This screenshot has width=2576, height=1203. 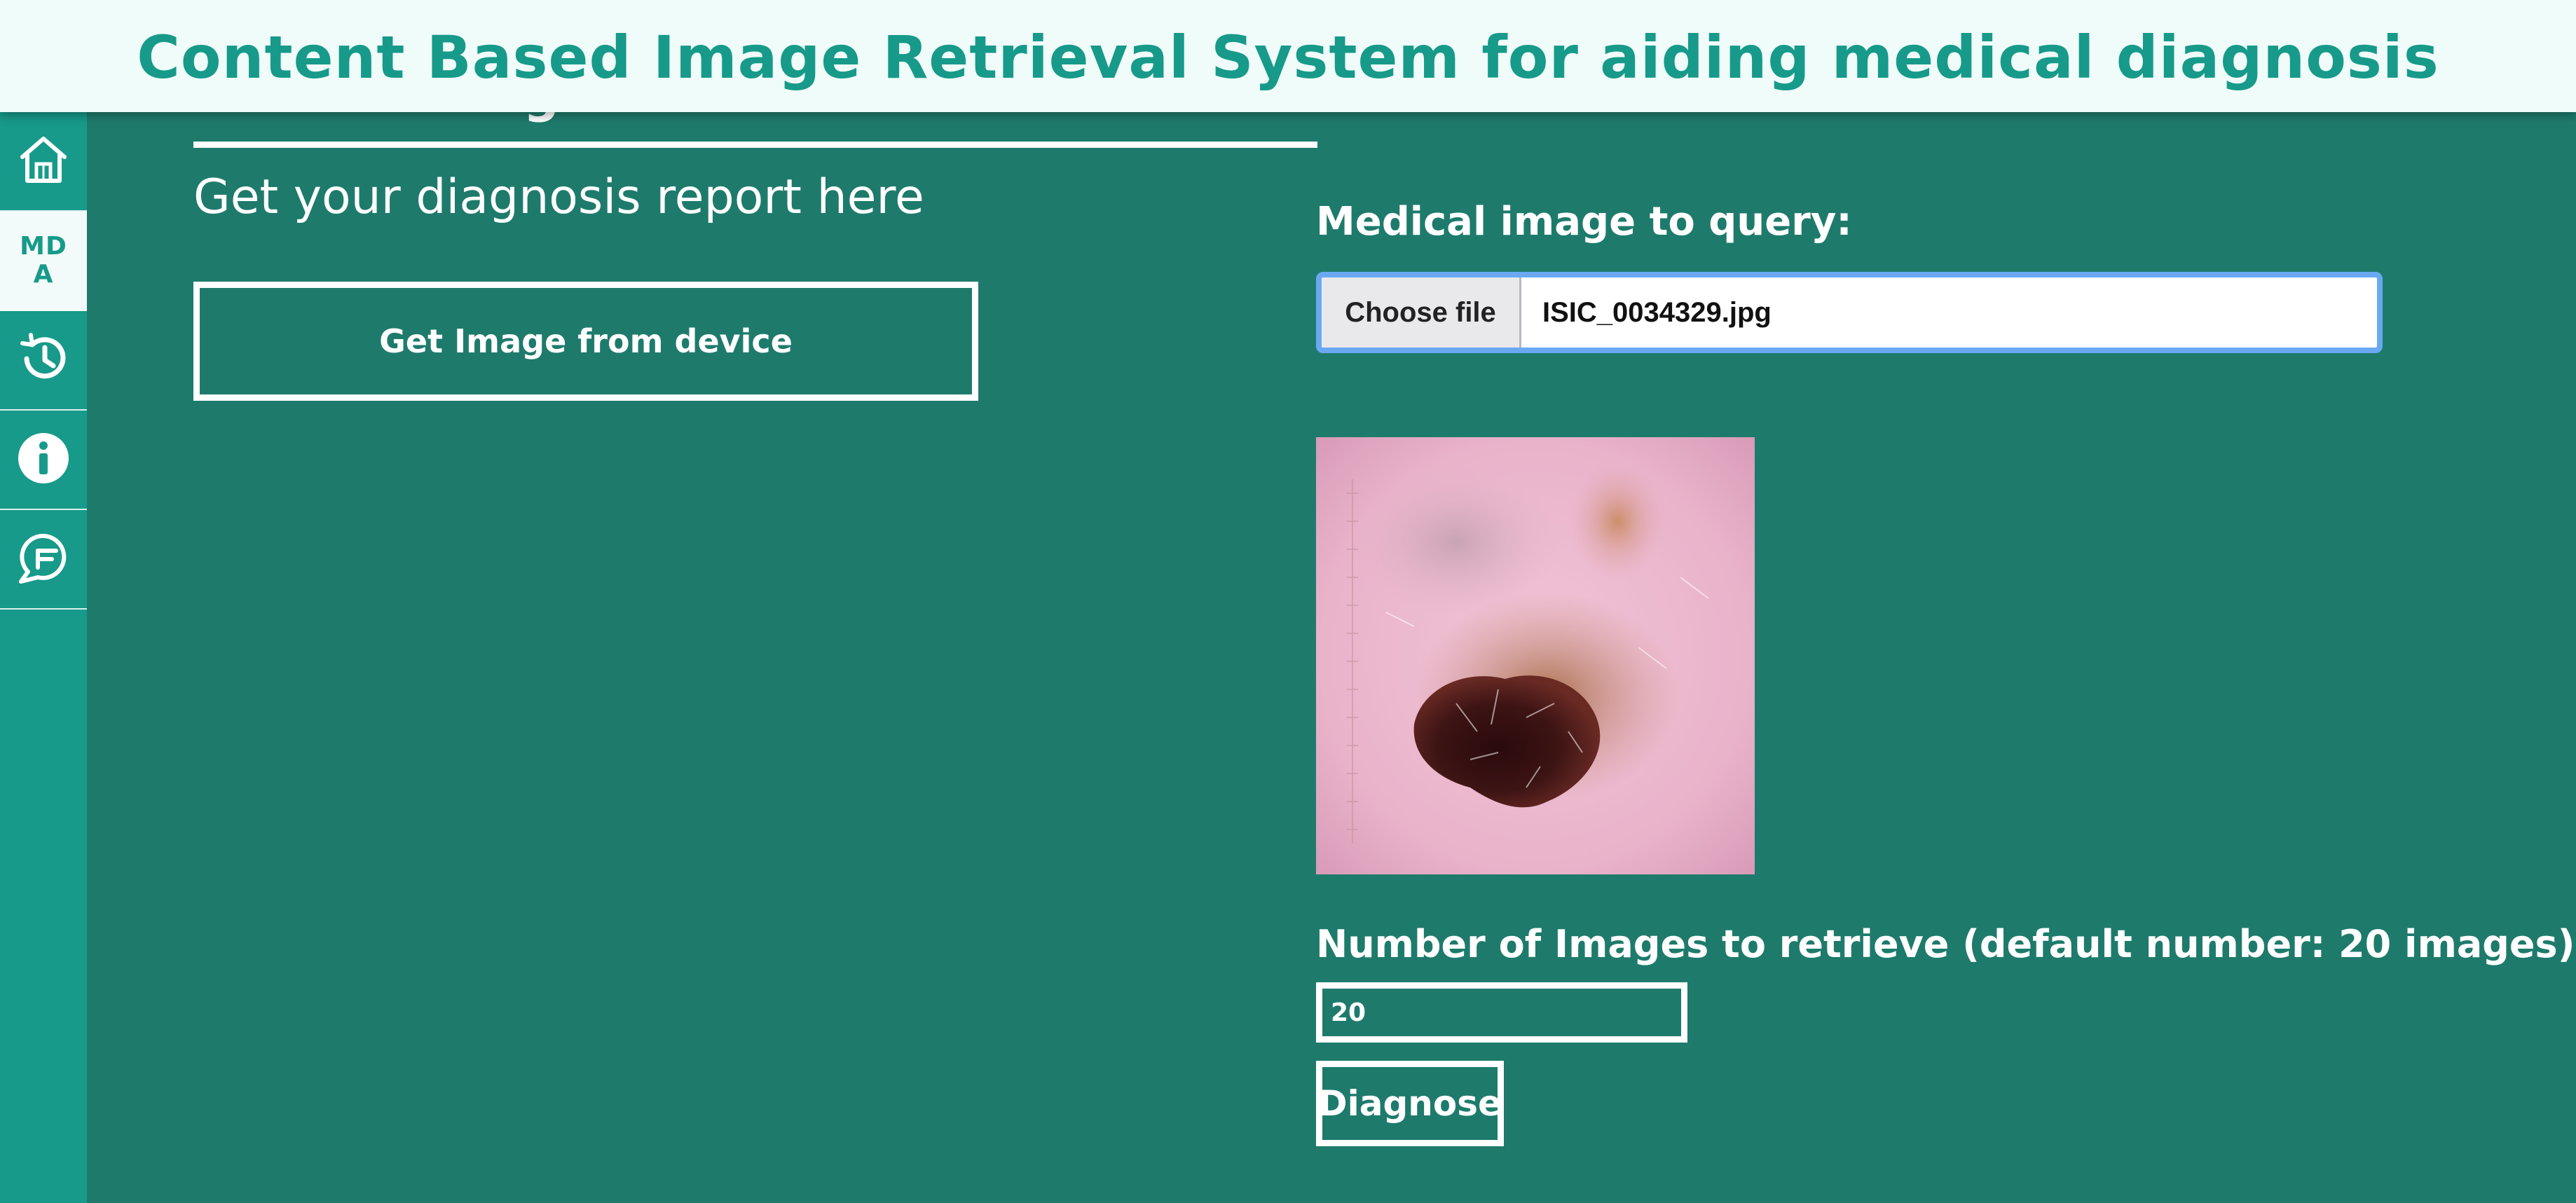 What do you see at coordinates (43, 657) in the screenshot?
I see `sidebar: MD A` at bounding box center [43, 657].